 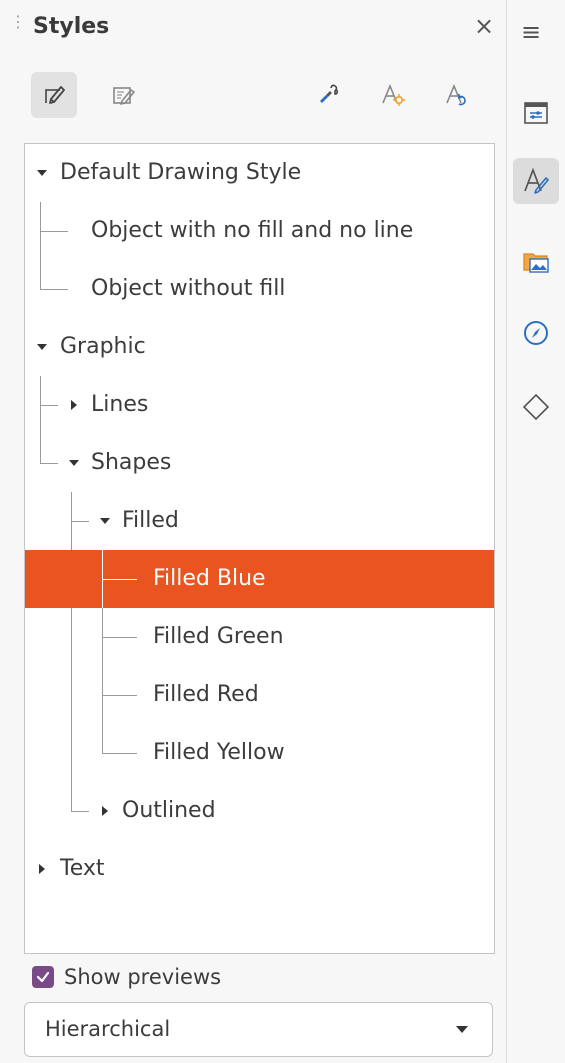 I want to click on styles-icon, so click(x=536, y=180).